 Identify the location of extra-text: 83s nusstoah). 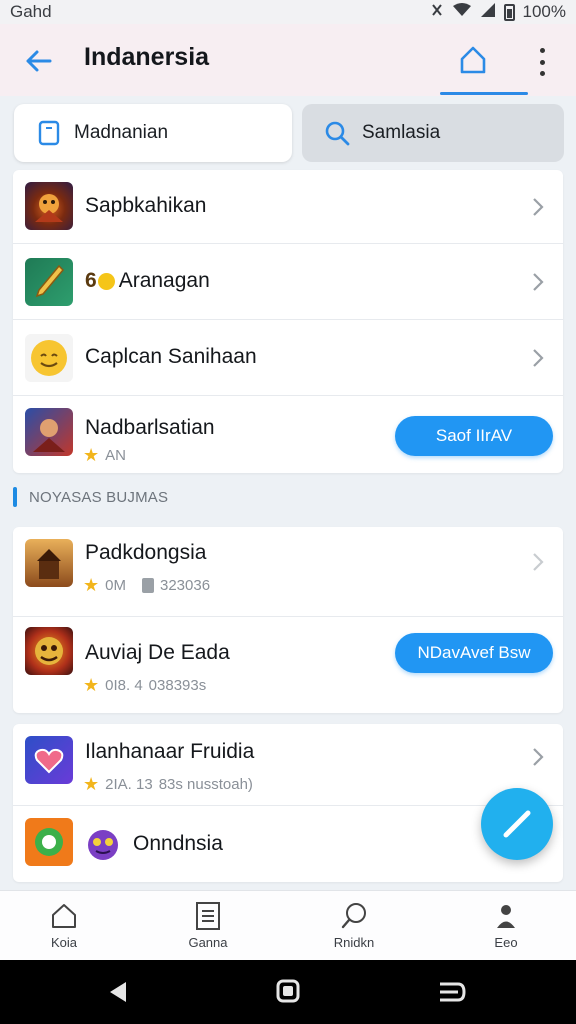
(205, 784).